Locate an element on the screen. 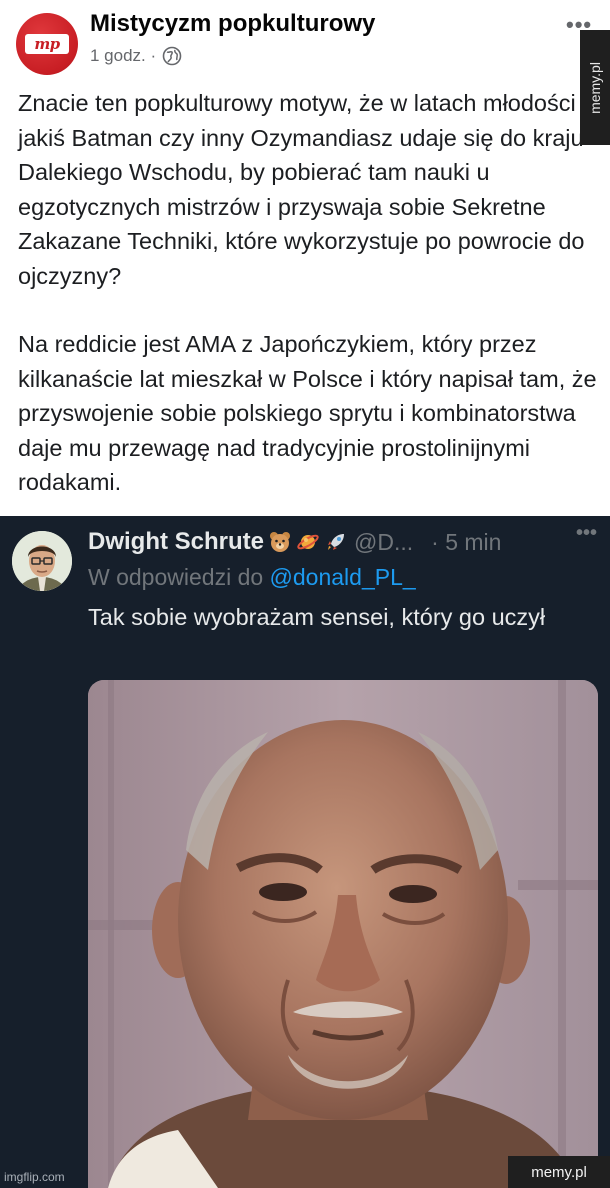  imgflip-watermark: imgflip.com is located at coordinates (34, 1177).